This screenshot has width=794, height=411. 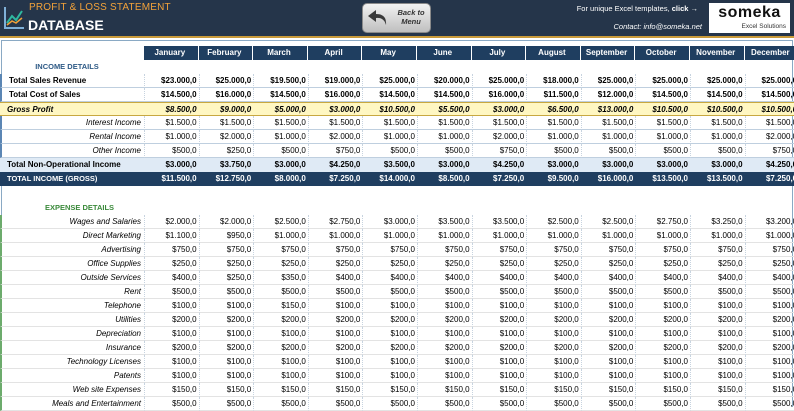 What do you see at coordinates (226, 109) in the screenshot?
I see `value-cell: $9.000,0` at bounding box center [226, 109].